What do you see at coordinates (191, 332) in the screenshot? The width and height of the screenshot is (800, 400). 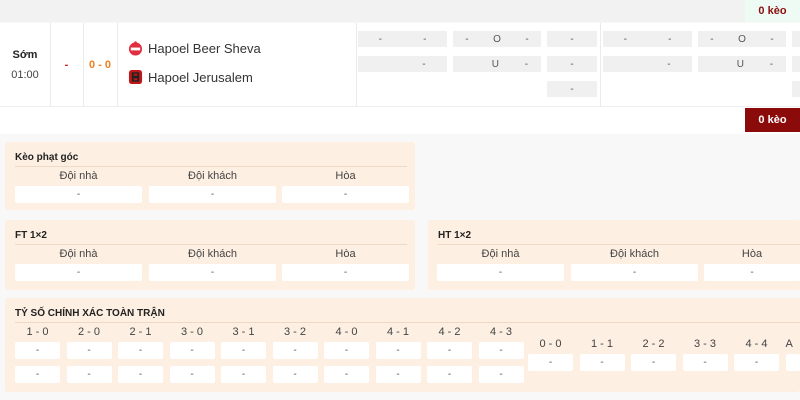 I see `score-label: 3 - 0` at bounding box center [191, 332].